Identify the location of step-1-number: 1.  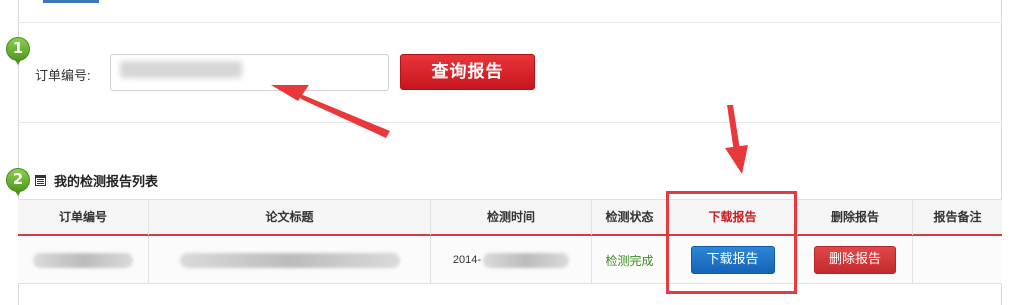
(18, 48).